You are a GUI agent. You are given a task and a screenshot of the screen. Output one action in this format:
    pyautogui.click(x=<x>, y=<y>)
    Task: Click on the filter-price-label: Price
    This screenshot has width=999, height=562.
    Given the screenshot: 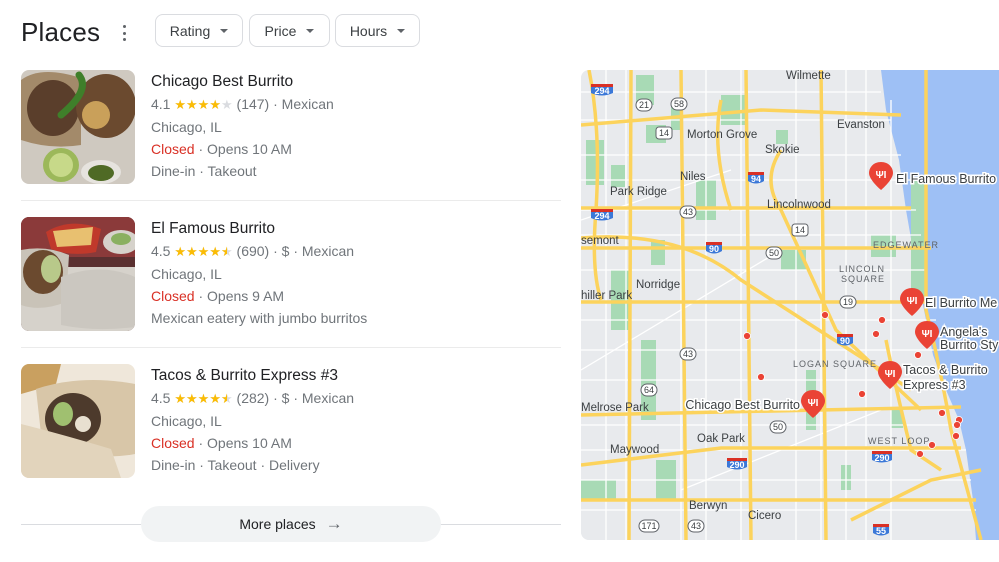 What is the action you would take?
    pyautogui.click(x=280, y=30)
    